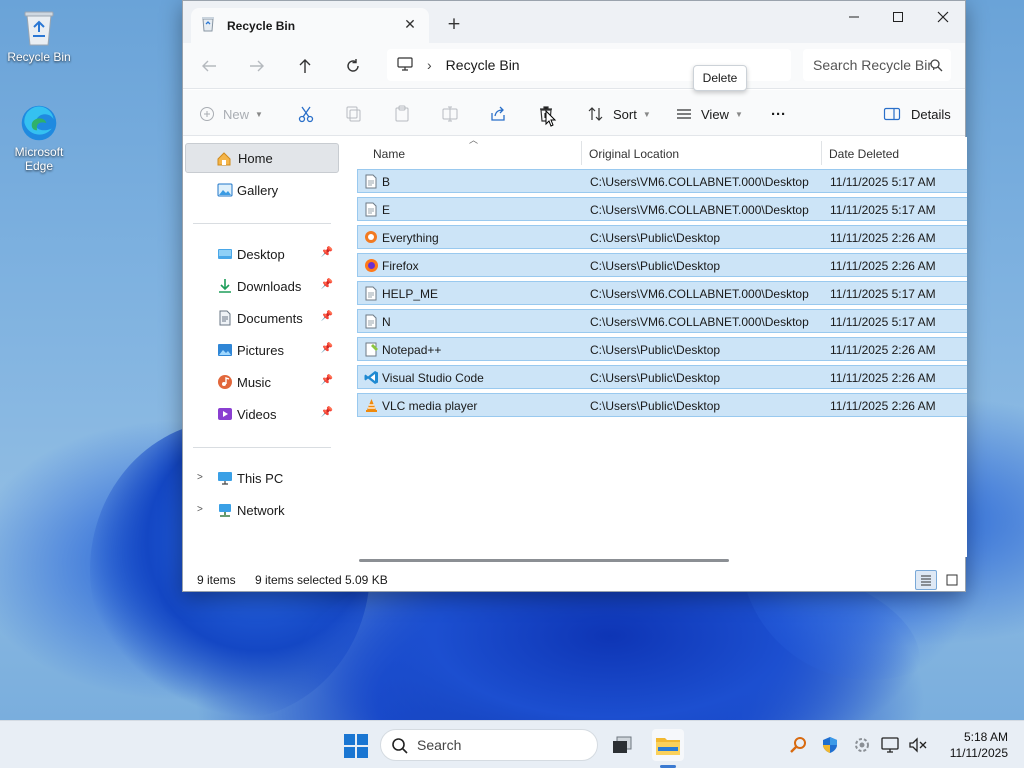  I want to click on forward-arrow-icon, so click(257, 66).